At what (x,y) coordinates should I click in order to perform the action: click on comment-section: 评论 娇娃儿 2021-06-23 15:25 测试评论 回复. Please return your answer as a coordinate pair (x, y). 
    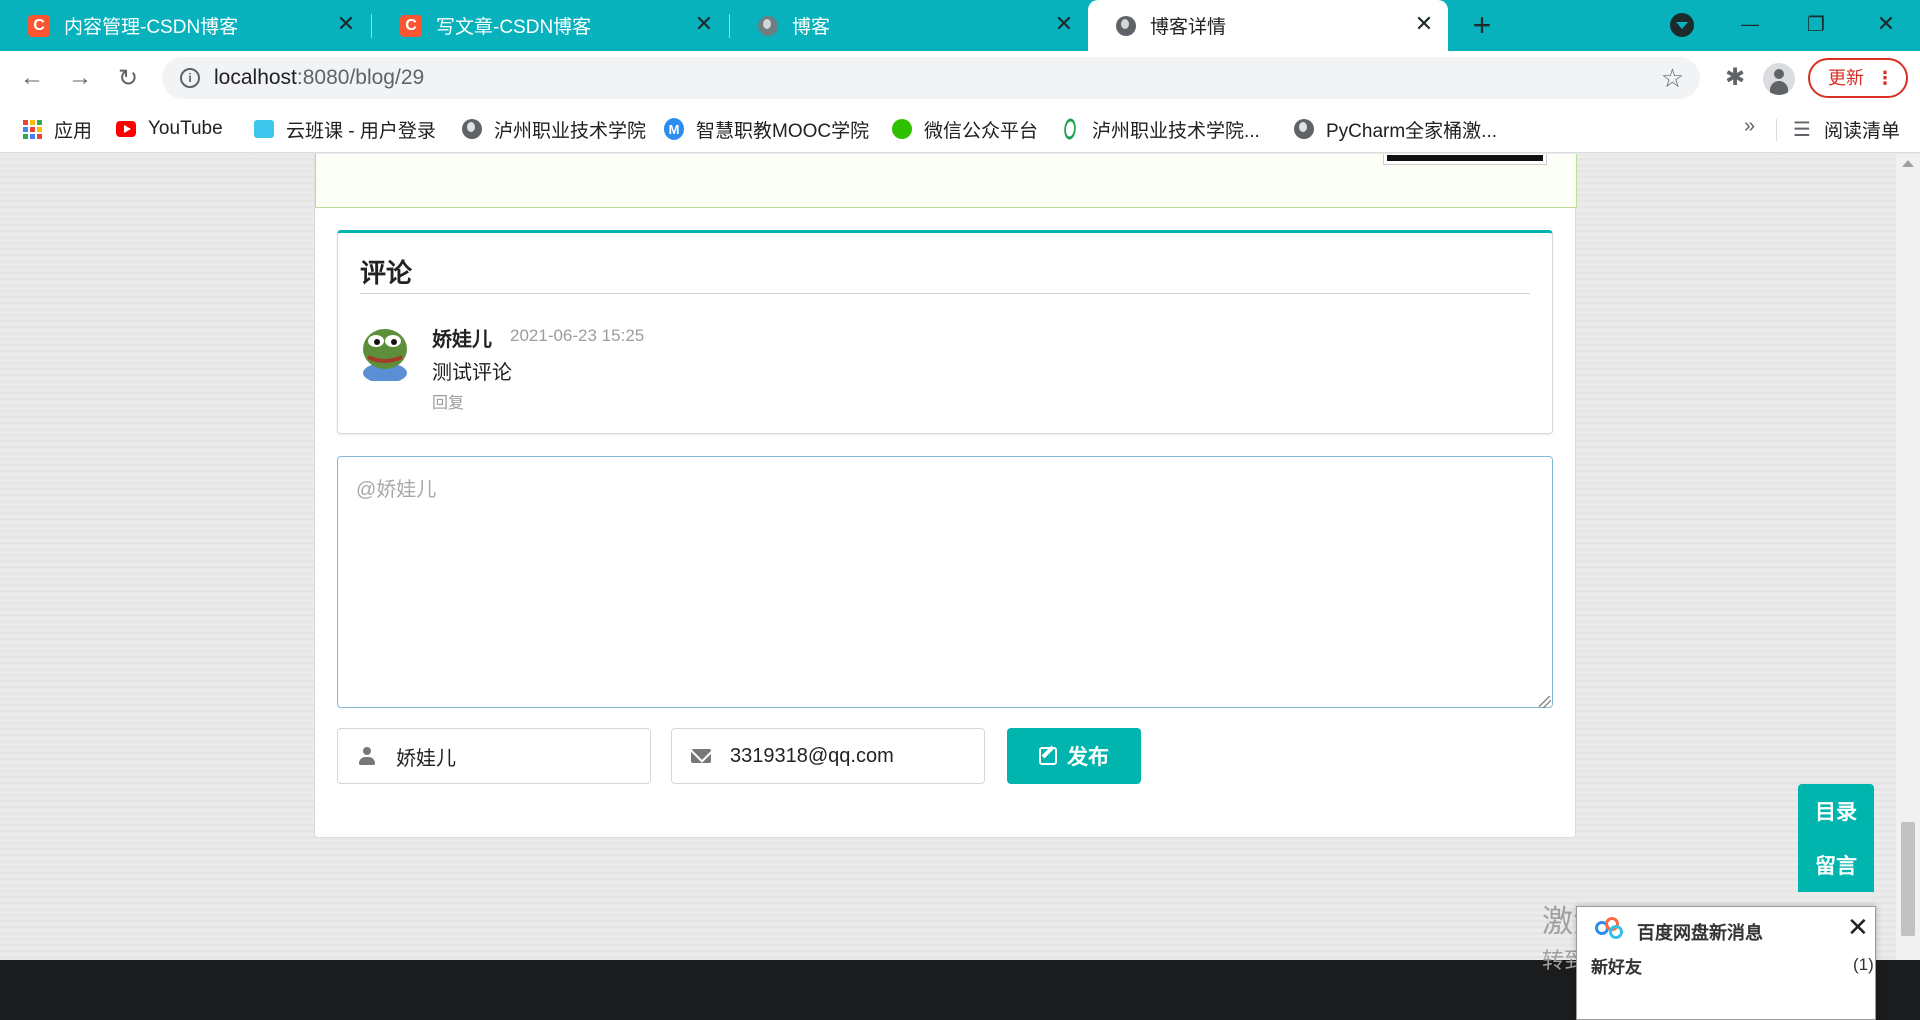
    Looking at the image, I should click on (945, 332).